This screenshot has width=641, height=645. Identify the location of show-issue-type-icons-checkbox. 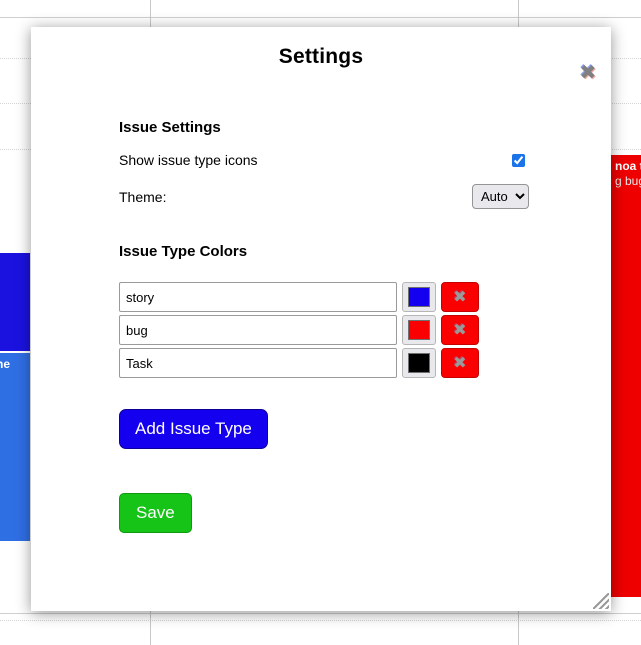
(518, 160).